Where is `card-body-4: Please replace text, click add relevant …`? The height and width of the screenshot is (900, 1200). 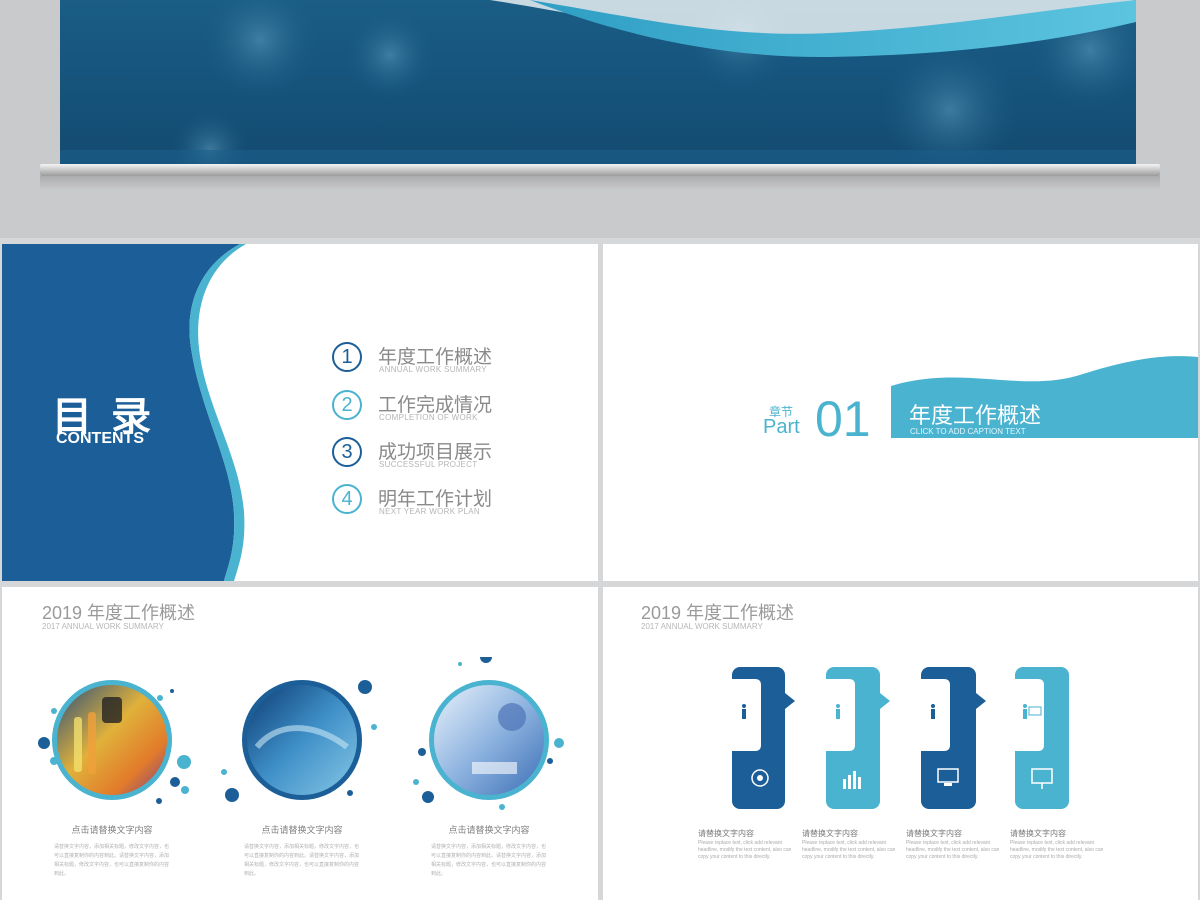
card-body-4: Please replace text, click add relevant … is located at coordinates (1057, 850).